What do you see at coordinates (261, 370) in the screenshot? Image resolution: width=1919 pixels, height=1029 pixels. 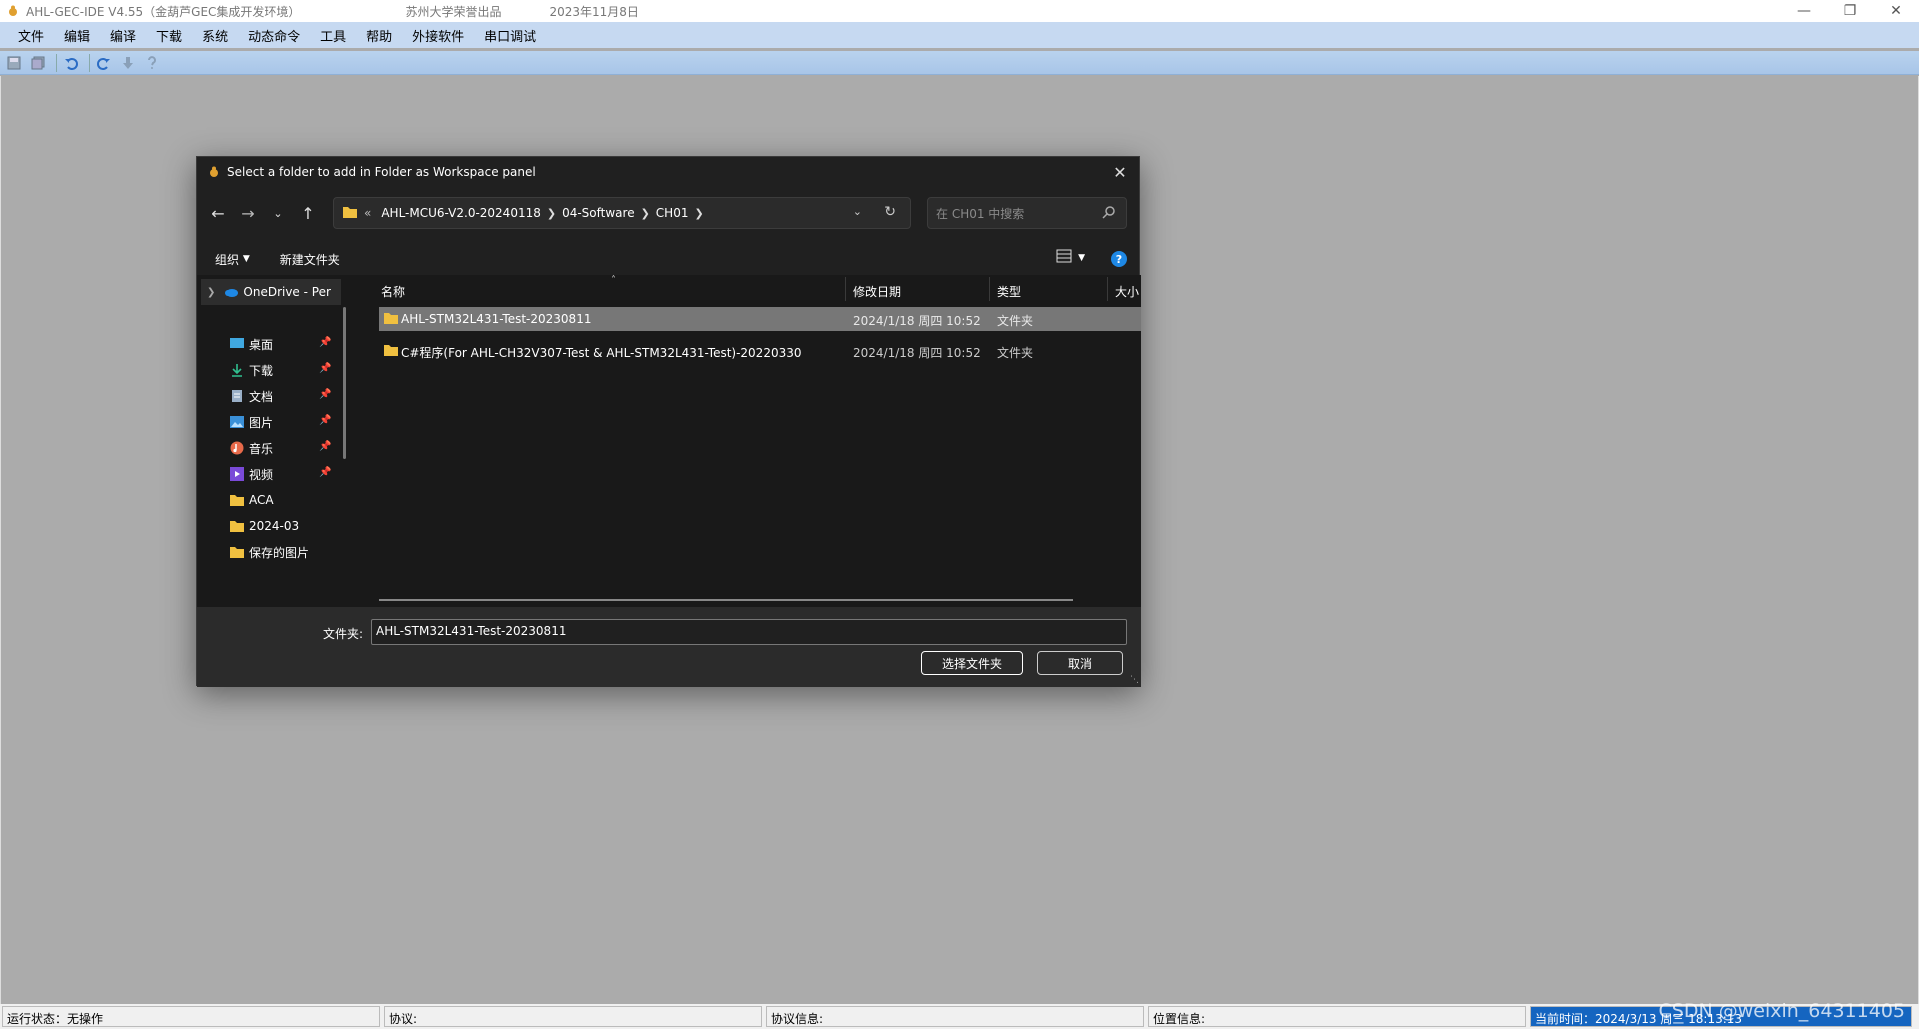 I see `nav-item-label: 下载` at bounding box center [261, 370].